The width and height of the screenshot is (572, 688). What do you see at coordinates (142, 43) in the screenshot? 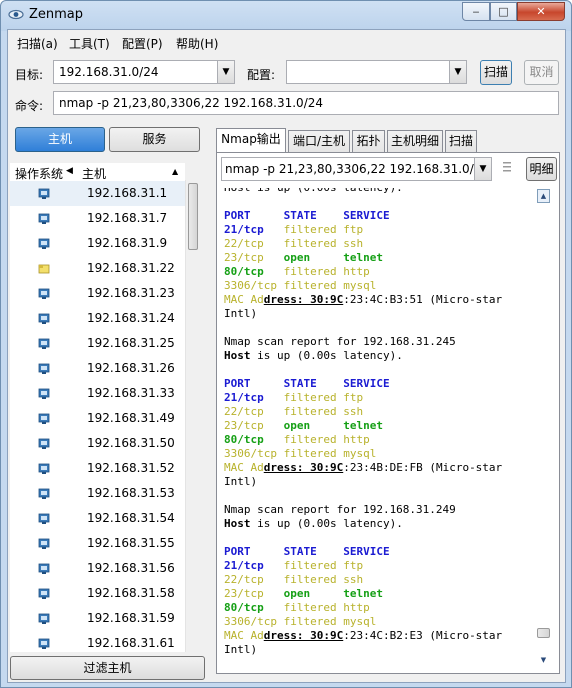
I see `menu-profile: 配置(P)` at bounding box center [142, 43].